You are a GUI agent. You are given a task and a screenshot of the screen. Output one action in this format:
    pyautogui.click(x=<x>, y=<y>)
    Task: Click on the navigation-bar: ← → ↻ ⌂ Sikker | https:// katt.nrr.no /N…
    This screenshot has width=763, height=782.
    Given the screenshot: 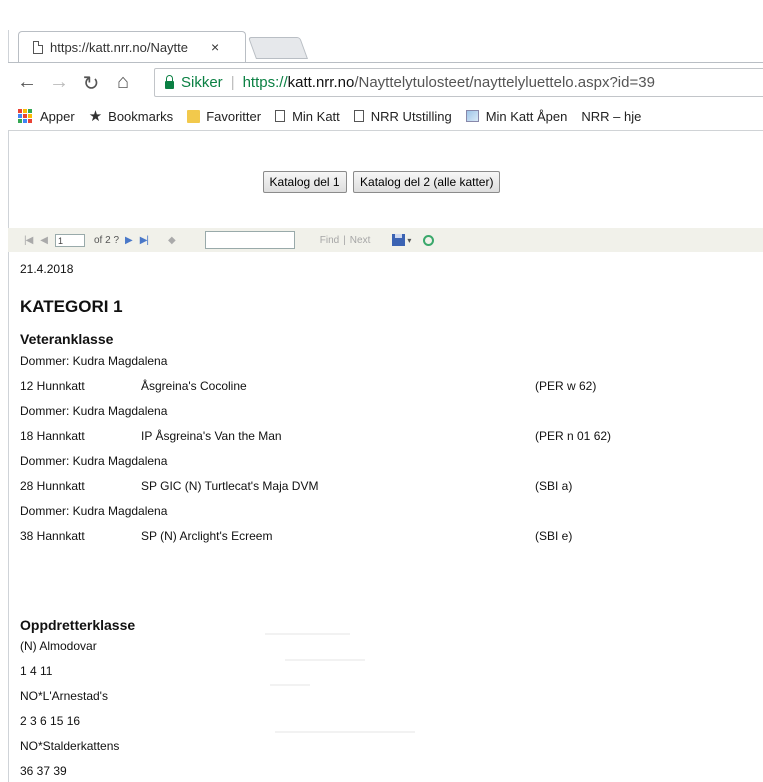 What is the action you would take?
    pyautogui.click(x=385, y=82)
    